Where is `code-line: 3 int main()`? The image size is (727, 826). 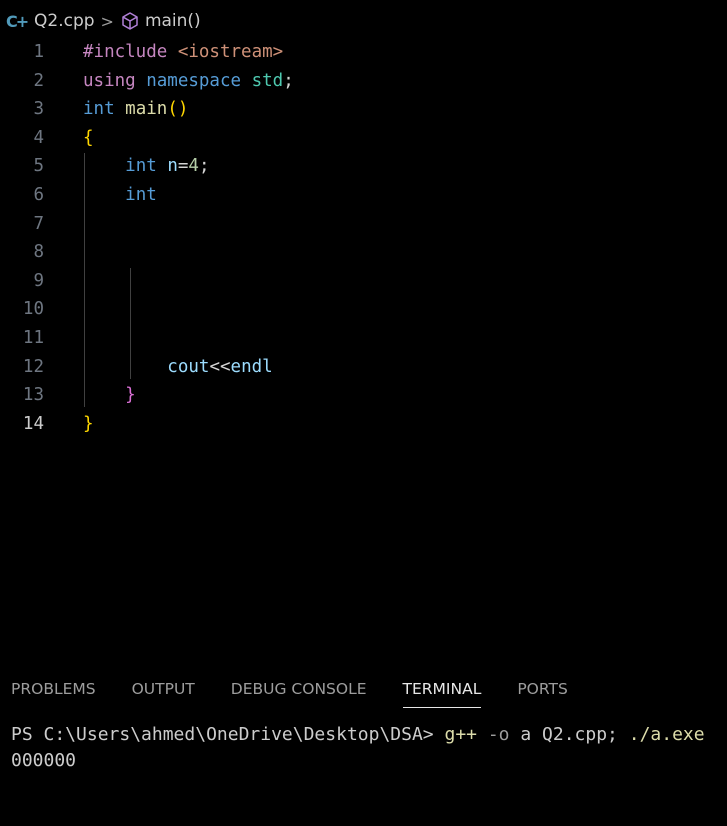 code-line: 3 int main() is located at coordinates (363, 109).